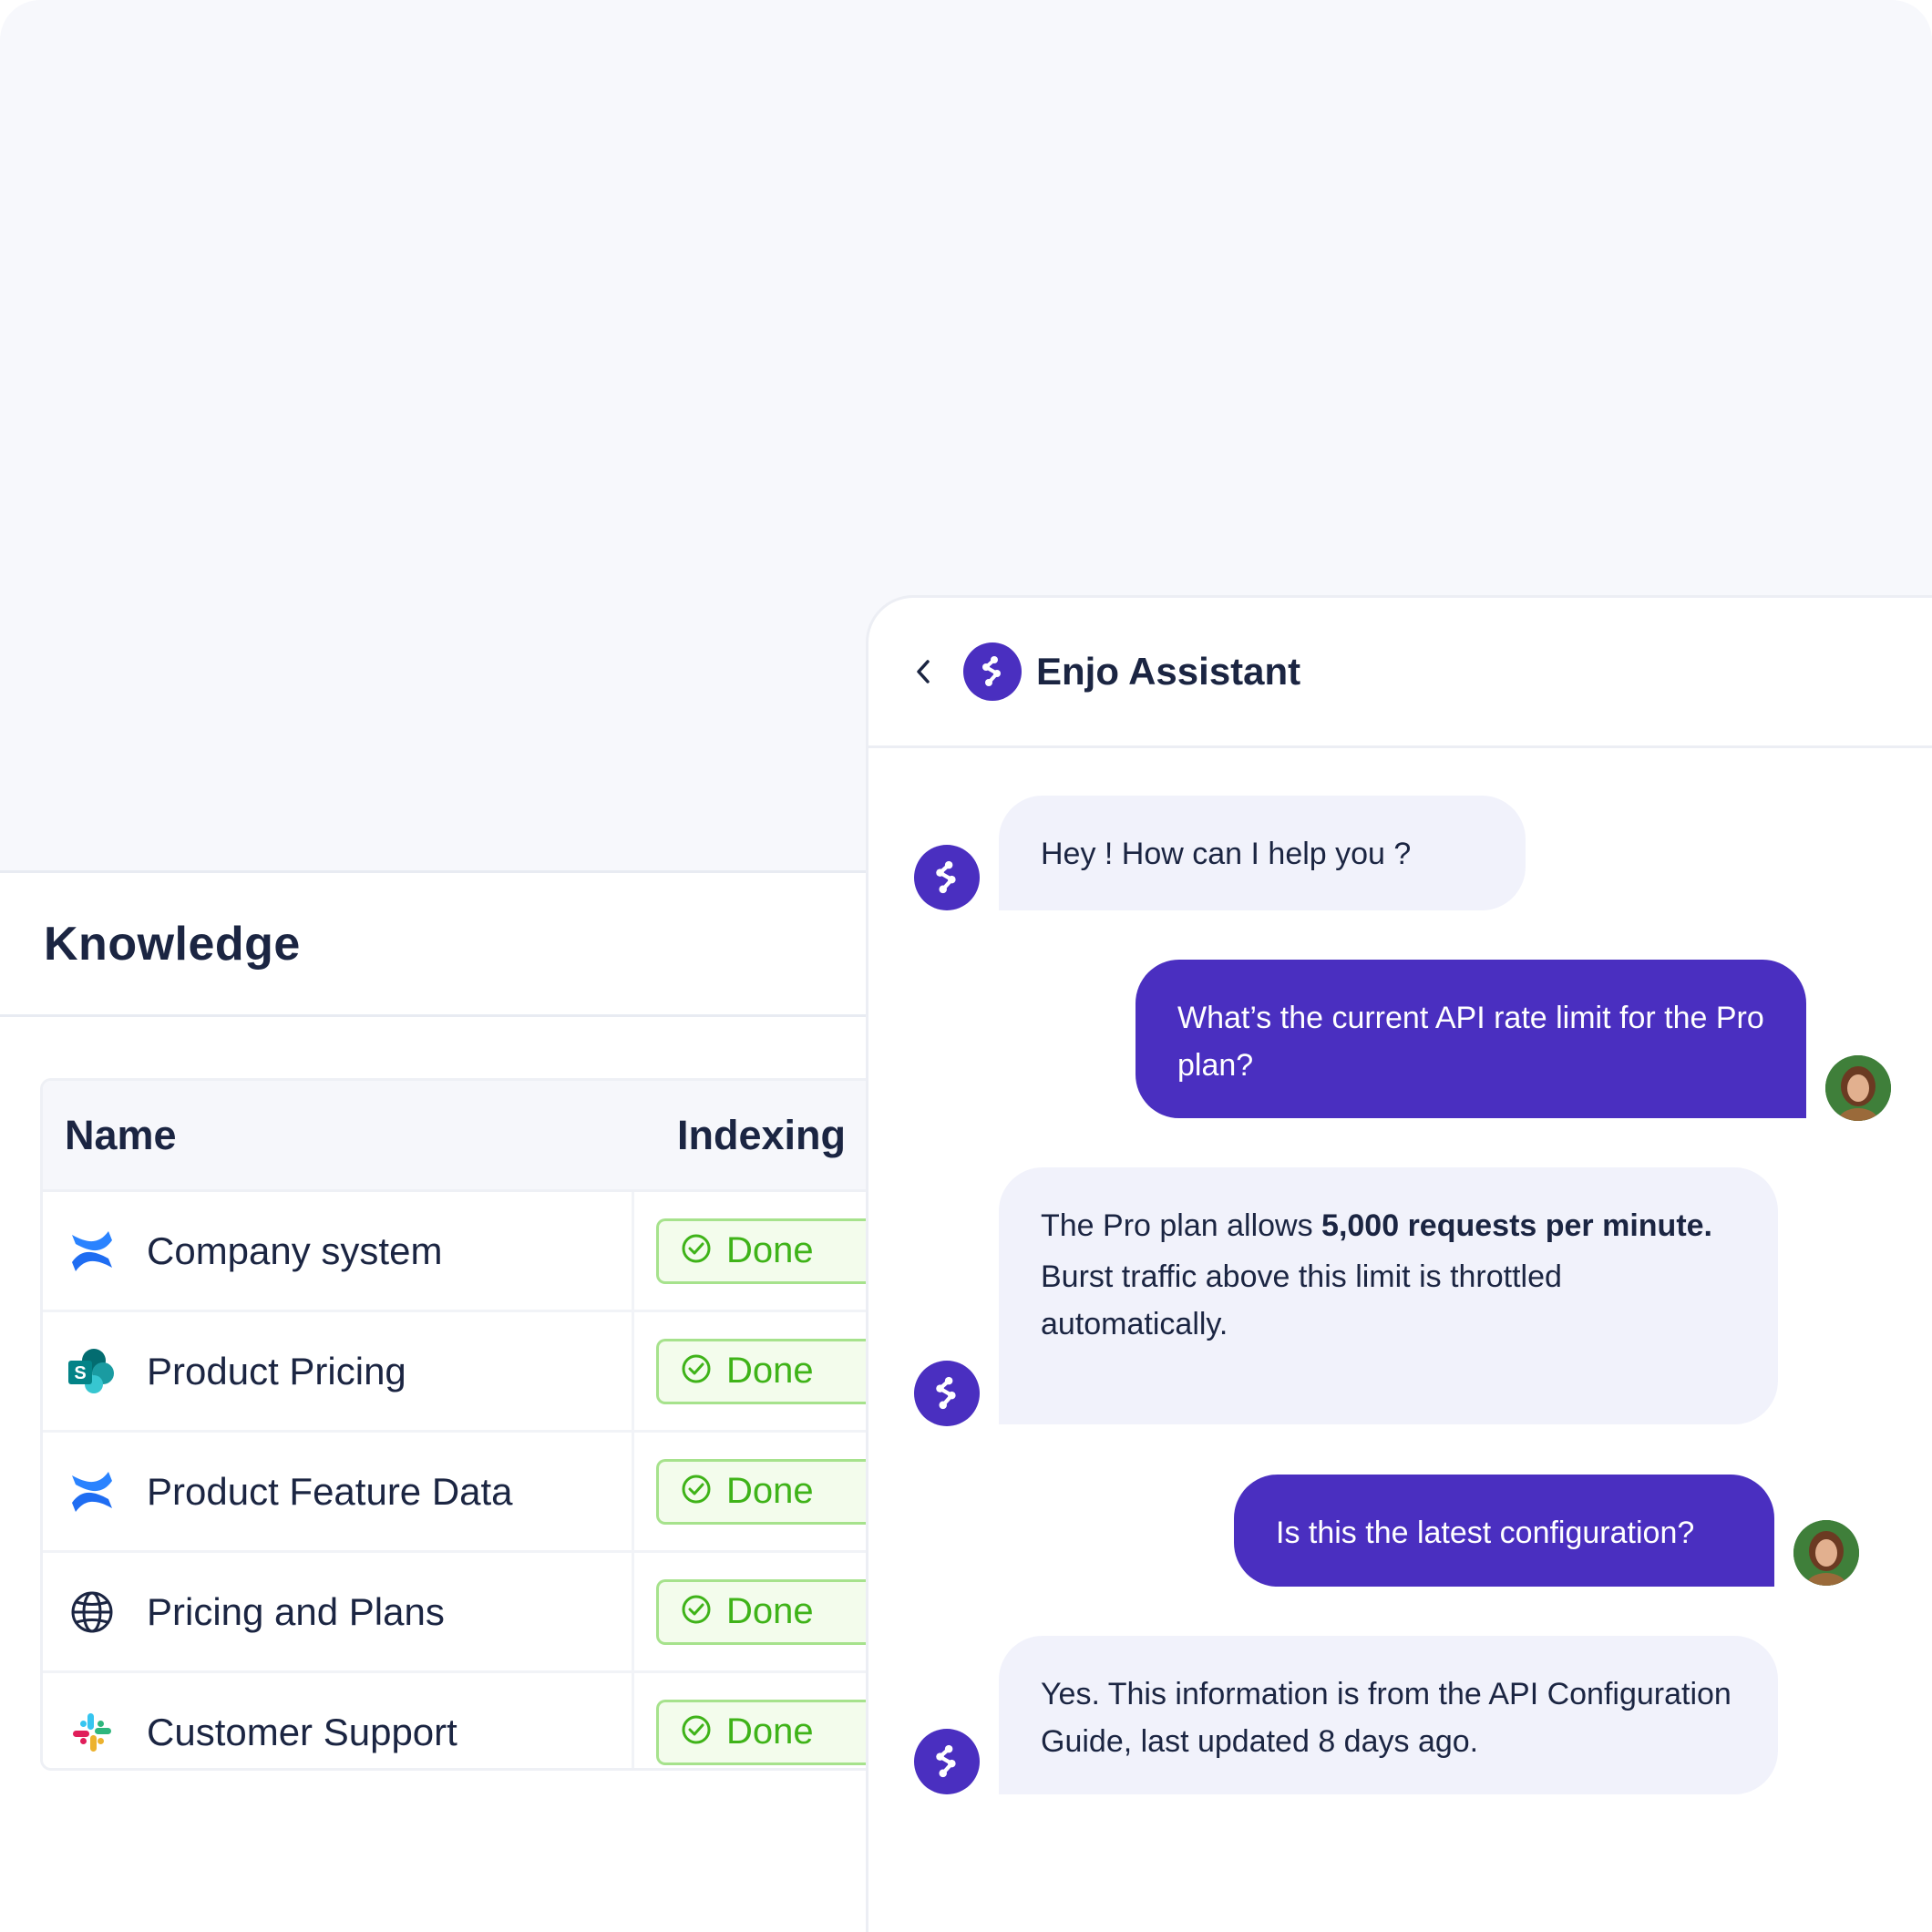 The image size is (1932, 1932). I want to click on table-row: S Product Pricing Done, so click(459, 1372).